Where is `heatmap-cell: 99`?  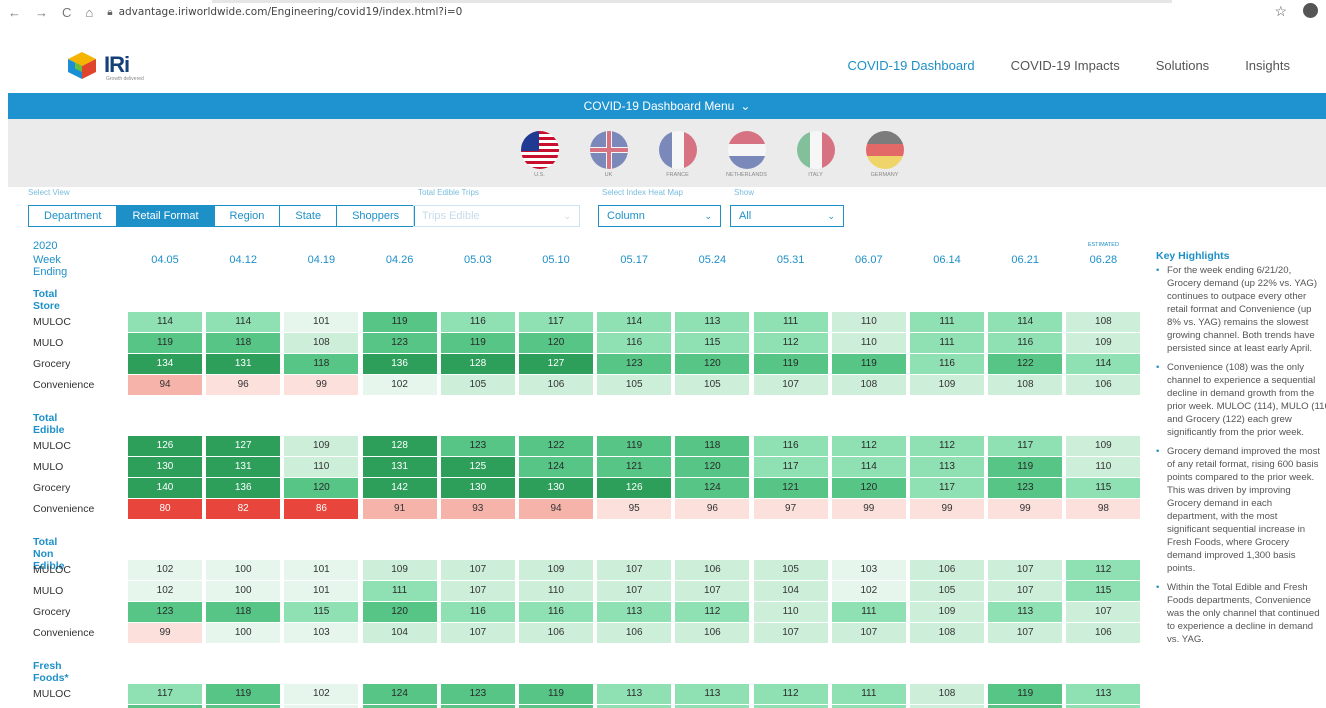 heatmap-cell: 99 is located at coordinates (868, 509).